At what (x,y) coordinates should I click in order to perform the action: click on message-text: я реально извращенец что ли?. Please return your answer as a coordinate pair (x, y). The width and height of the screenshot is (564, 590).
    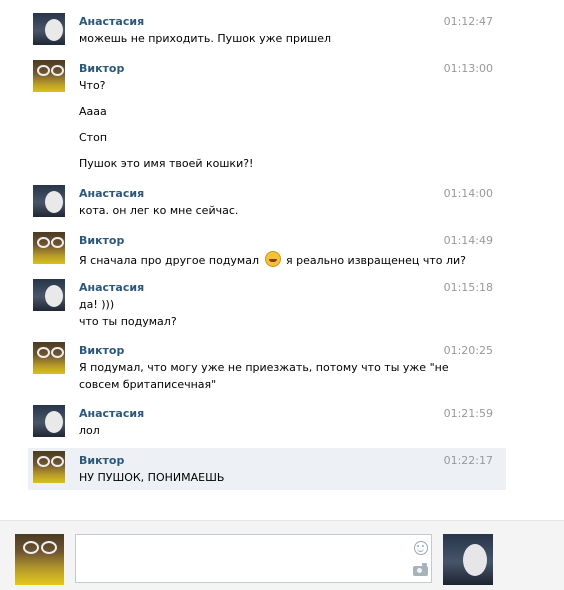
    Looking at the image, I should click on (376, 260).